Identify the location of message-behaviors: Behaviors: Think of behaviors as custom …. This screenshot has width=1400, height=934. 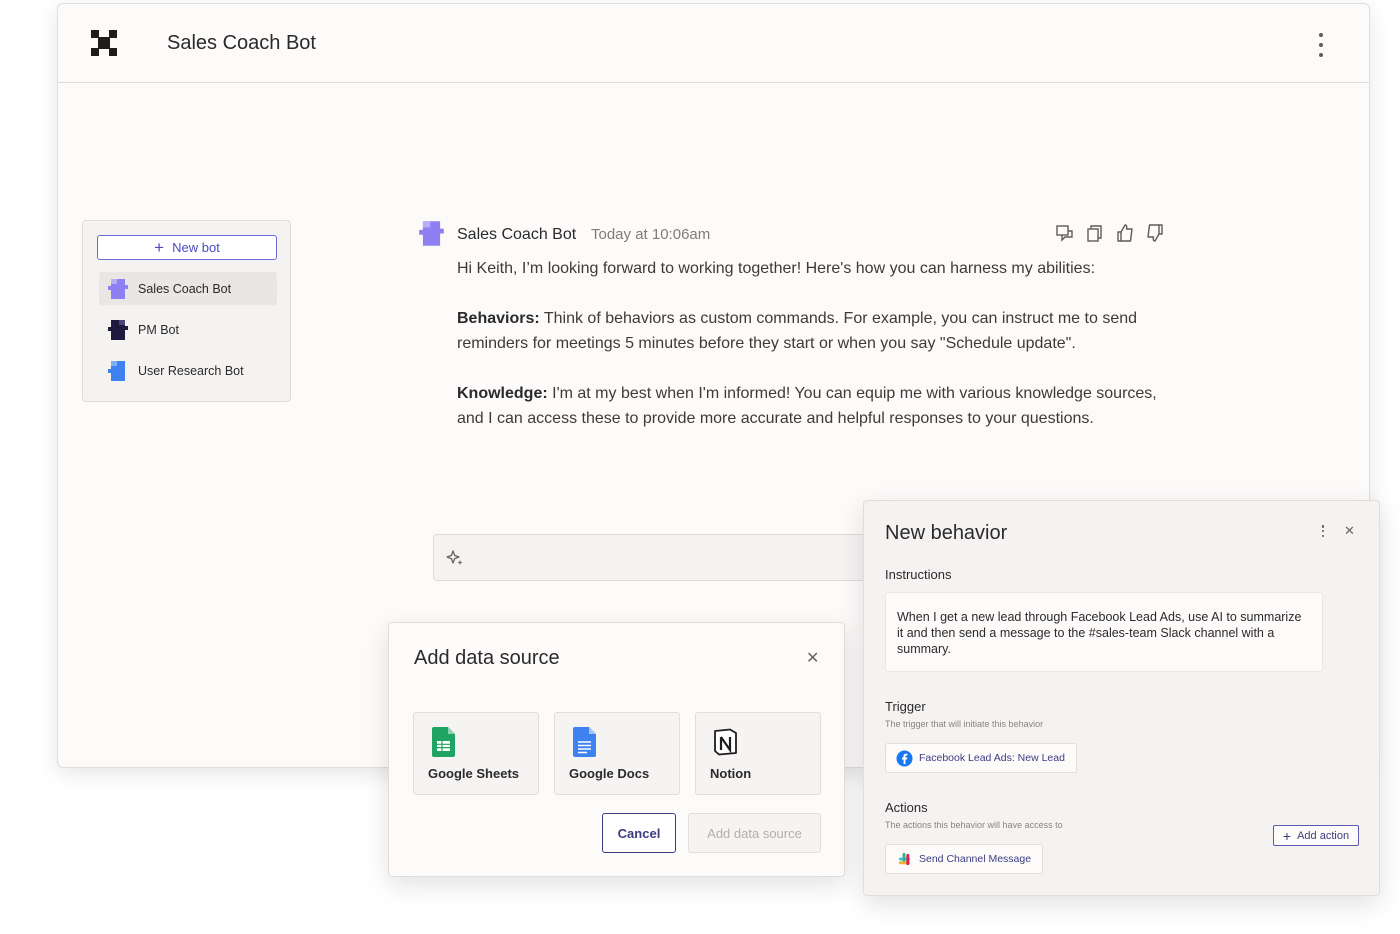
(812, 331).